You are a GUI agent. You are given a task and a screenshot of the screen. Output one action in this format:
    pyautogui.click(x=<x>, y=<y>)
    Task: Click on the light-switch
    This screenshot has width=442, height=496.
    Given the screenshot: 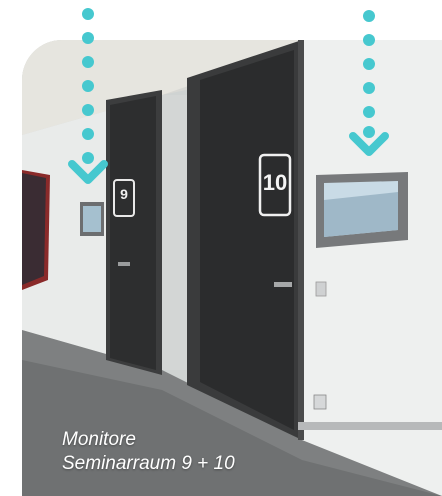 What is the action you would take?
    pyautogui.click(x=321, y=289)
    